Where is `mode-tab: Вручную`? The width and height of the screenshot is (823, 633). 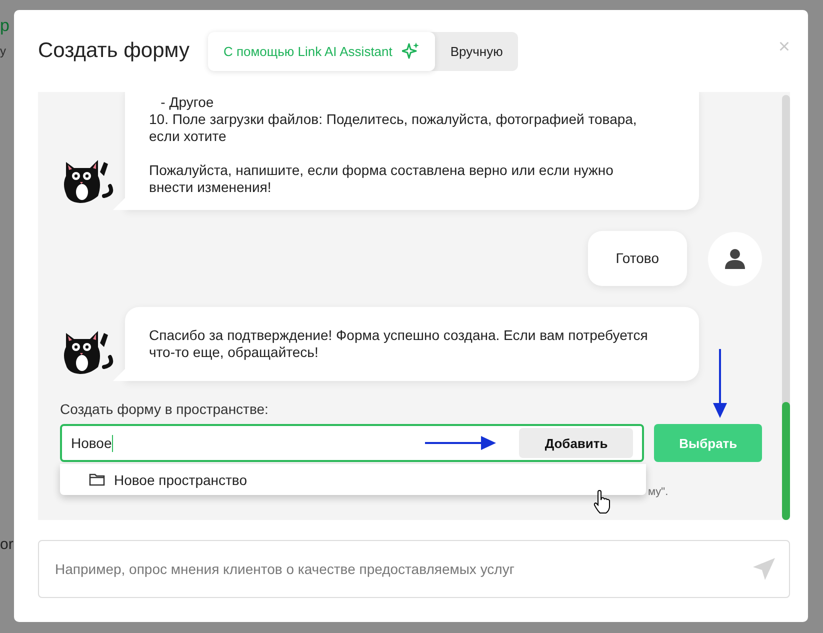 mode-tab: Вручную is located at coordinates (476, 51).